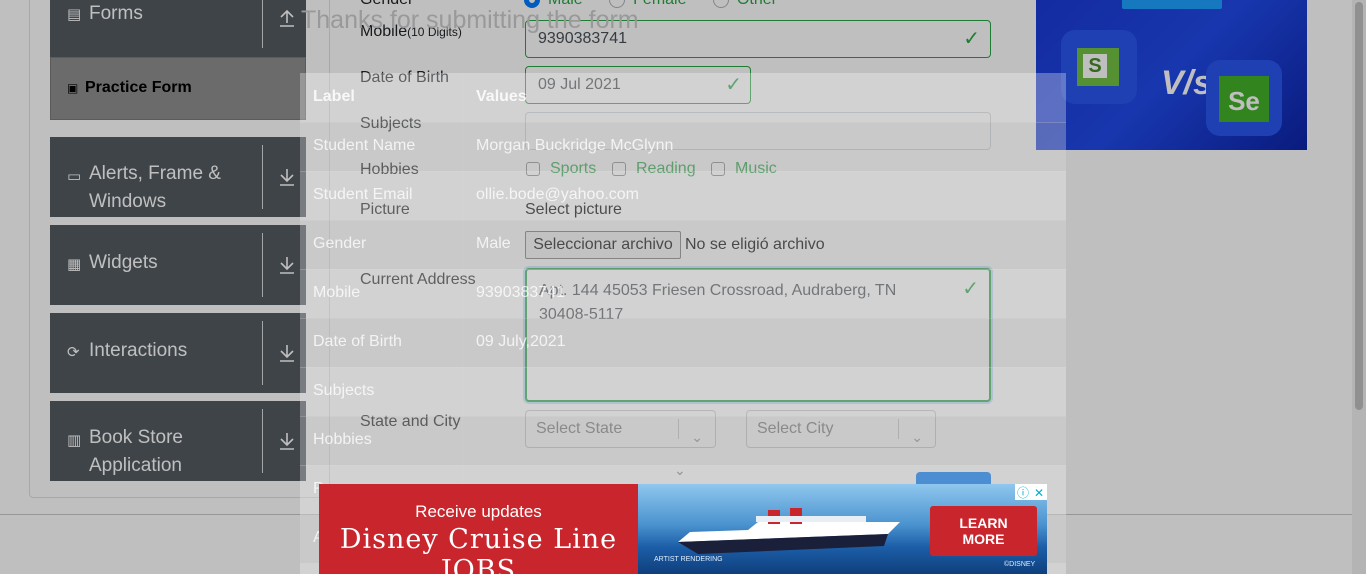 The width and height of the screenshot is (1366, 574). Describe the element at coordinates (683, 146) in the screenshot. I see `table-row: Student Name Morgan Buckridge McGlynn` at that location.